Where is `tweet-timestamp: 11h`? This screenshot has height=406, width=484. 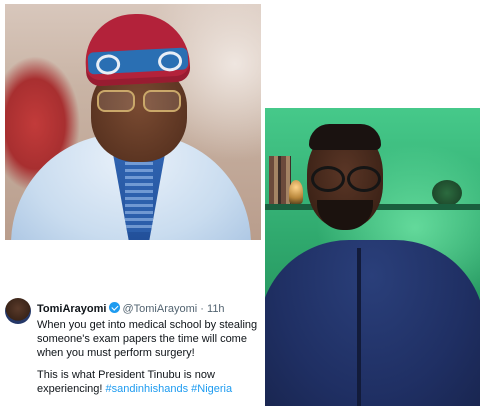 tweet-timestamp: 11h is located at coordinates (216, 309).